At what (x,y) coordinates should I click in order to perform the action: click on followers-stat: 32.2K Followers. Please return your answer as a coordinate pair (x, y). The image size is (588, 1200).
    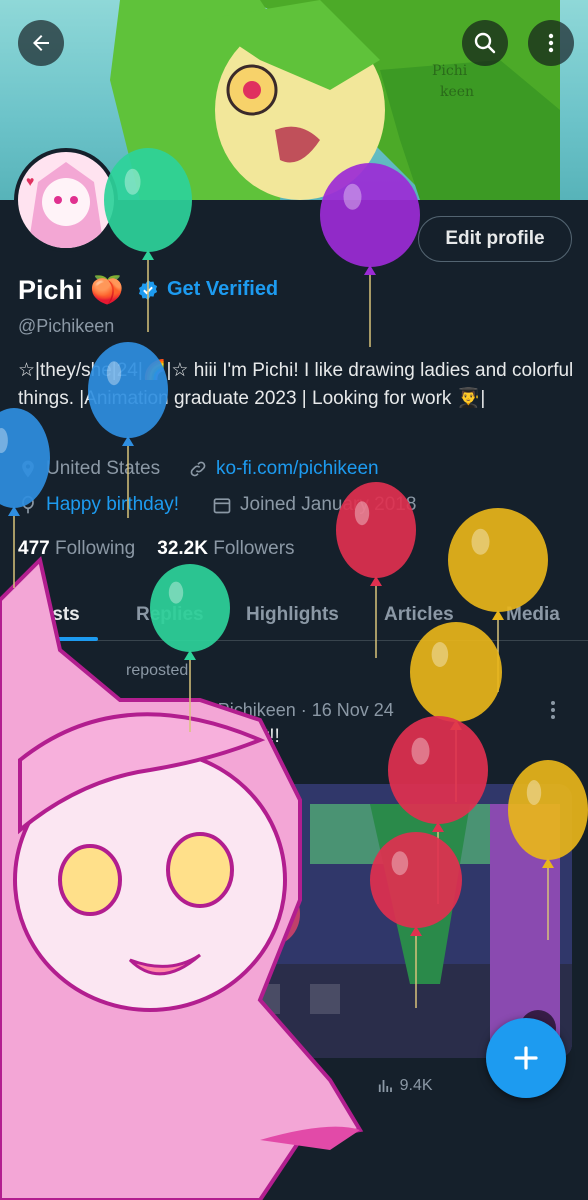
    Looking at the image, I should click on (225, 549).